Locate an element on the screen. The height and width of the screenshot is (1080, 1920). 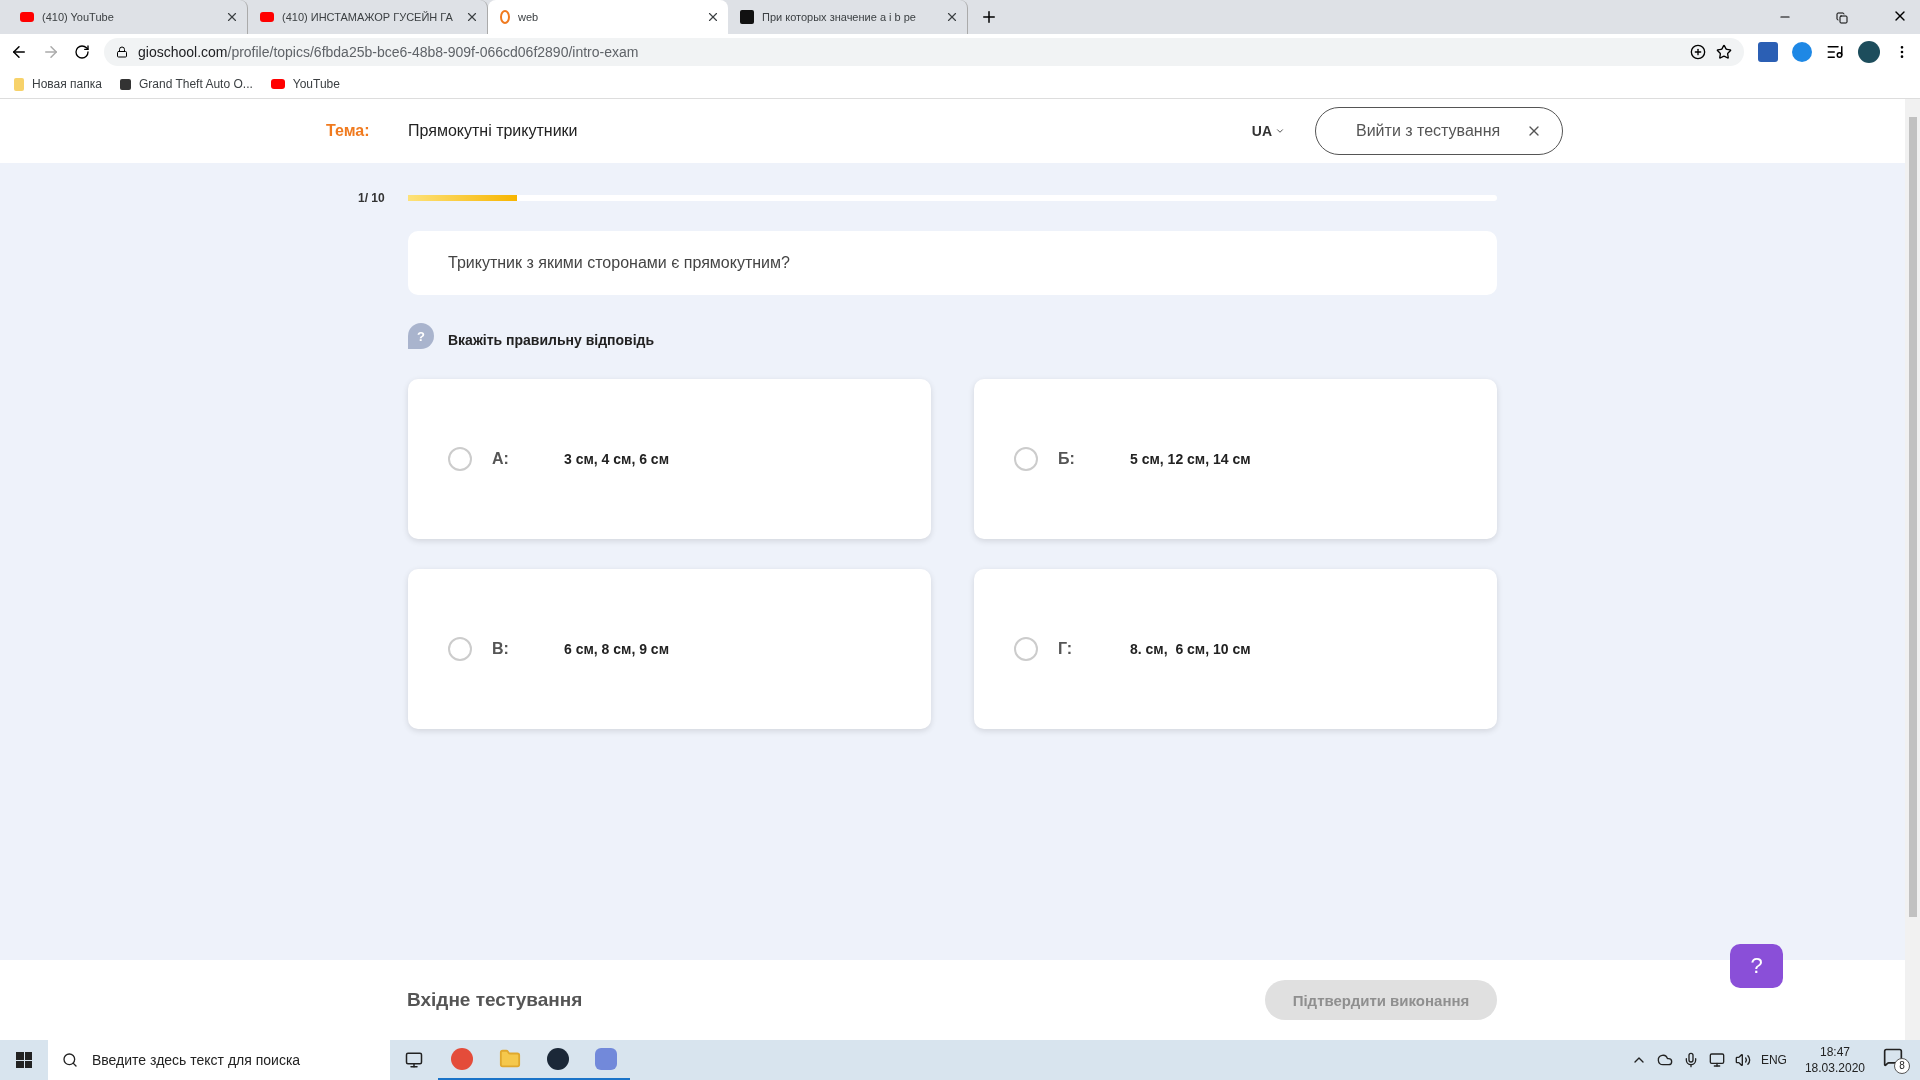
lock-icon is located at coordinates (122, 52).